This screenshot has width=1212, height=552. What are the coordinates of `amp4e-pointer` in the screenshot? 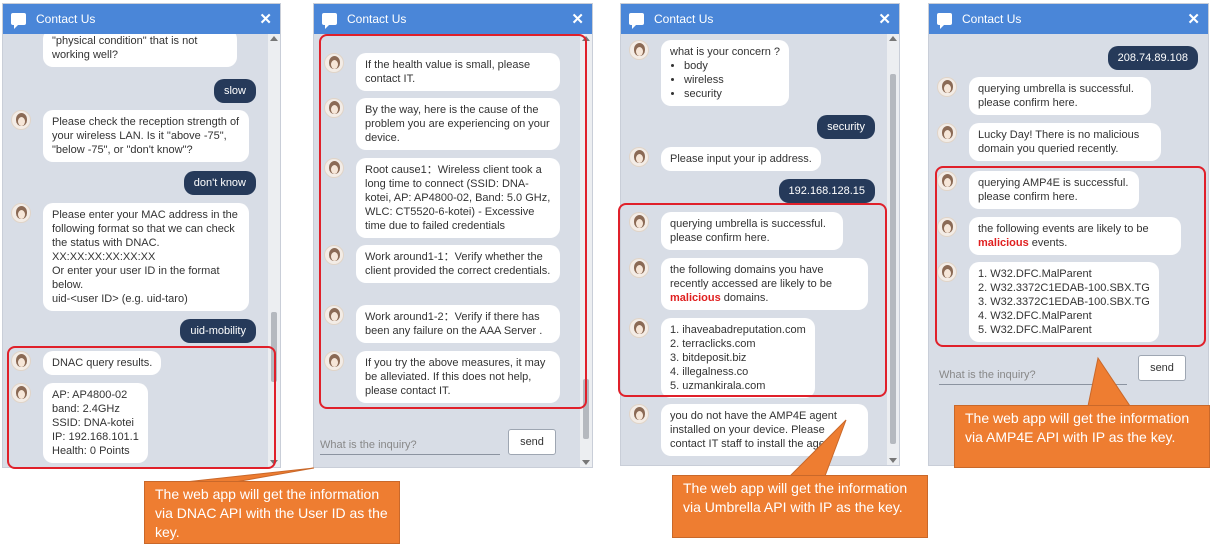 It's located at (1109, 381).